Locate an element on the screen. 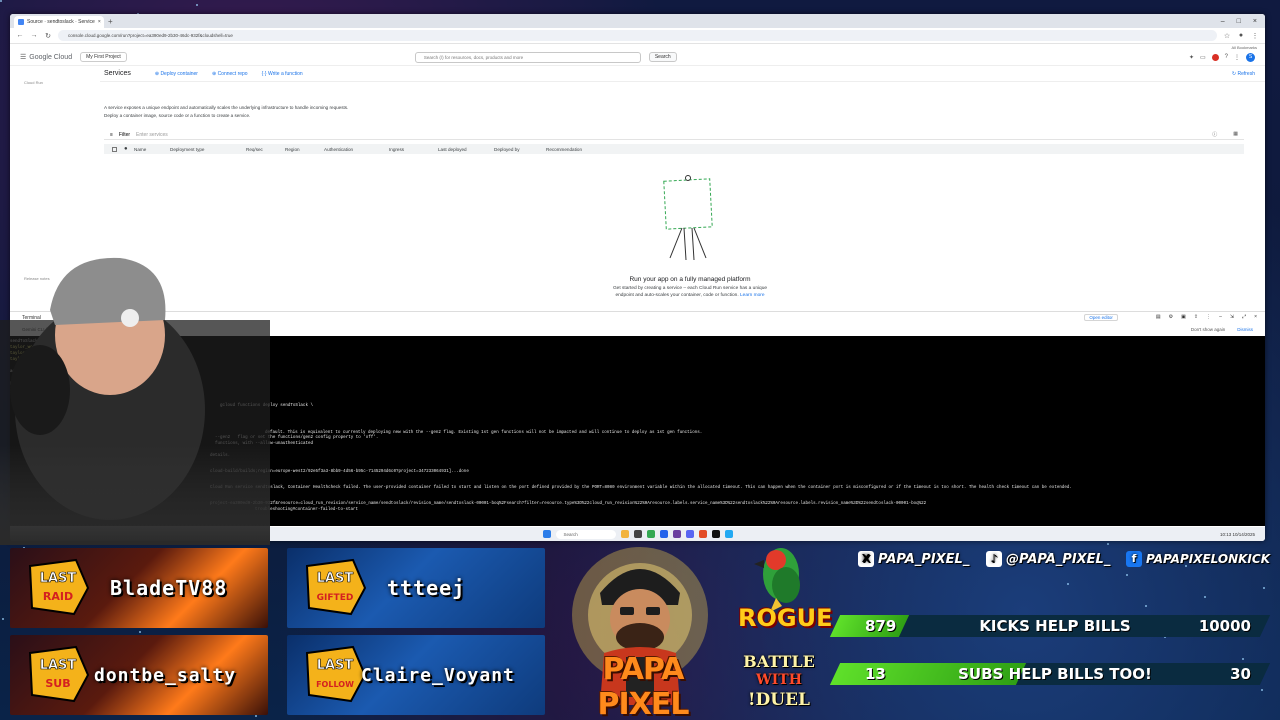 This screenshot has width=1280, height=720. x-handle: PAPA_PIXEL_ is located at coordinates (924, 559).